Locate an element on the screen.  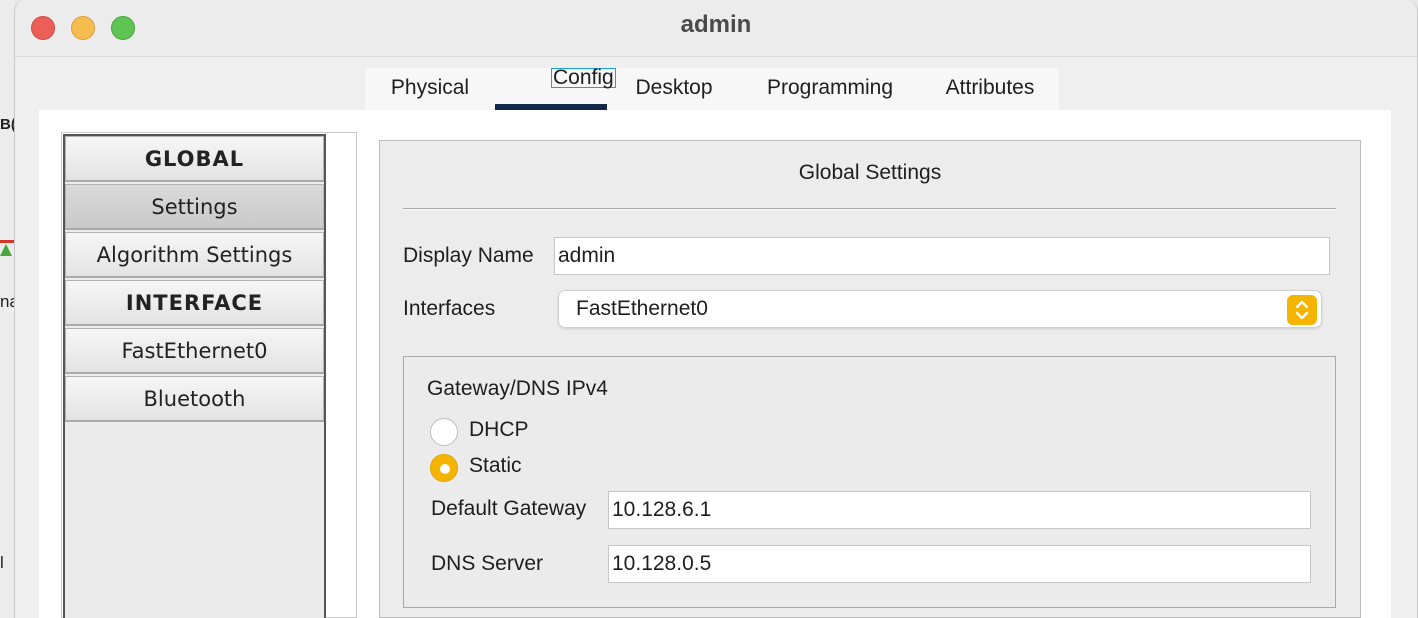
nav-item-fastethernet0: FastEthernet0 is located at coordinates (194, 351).